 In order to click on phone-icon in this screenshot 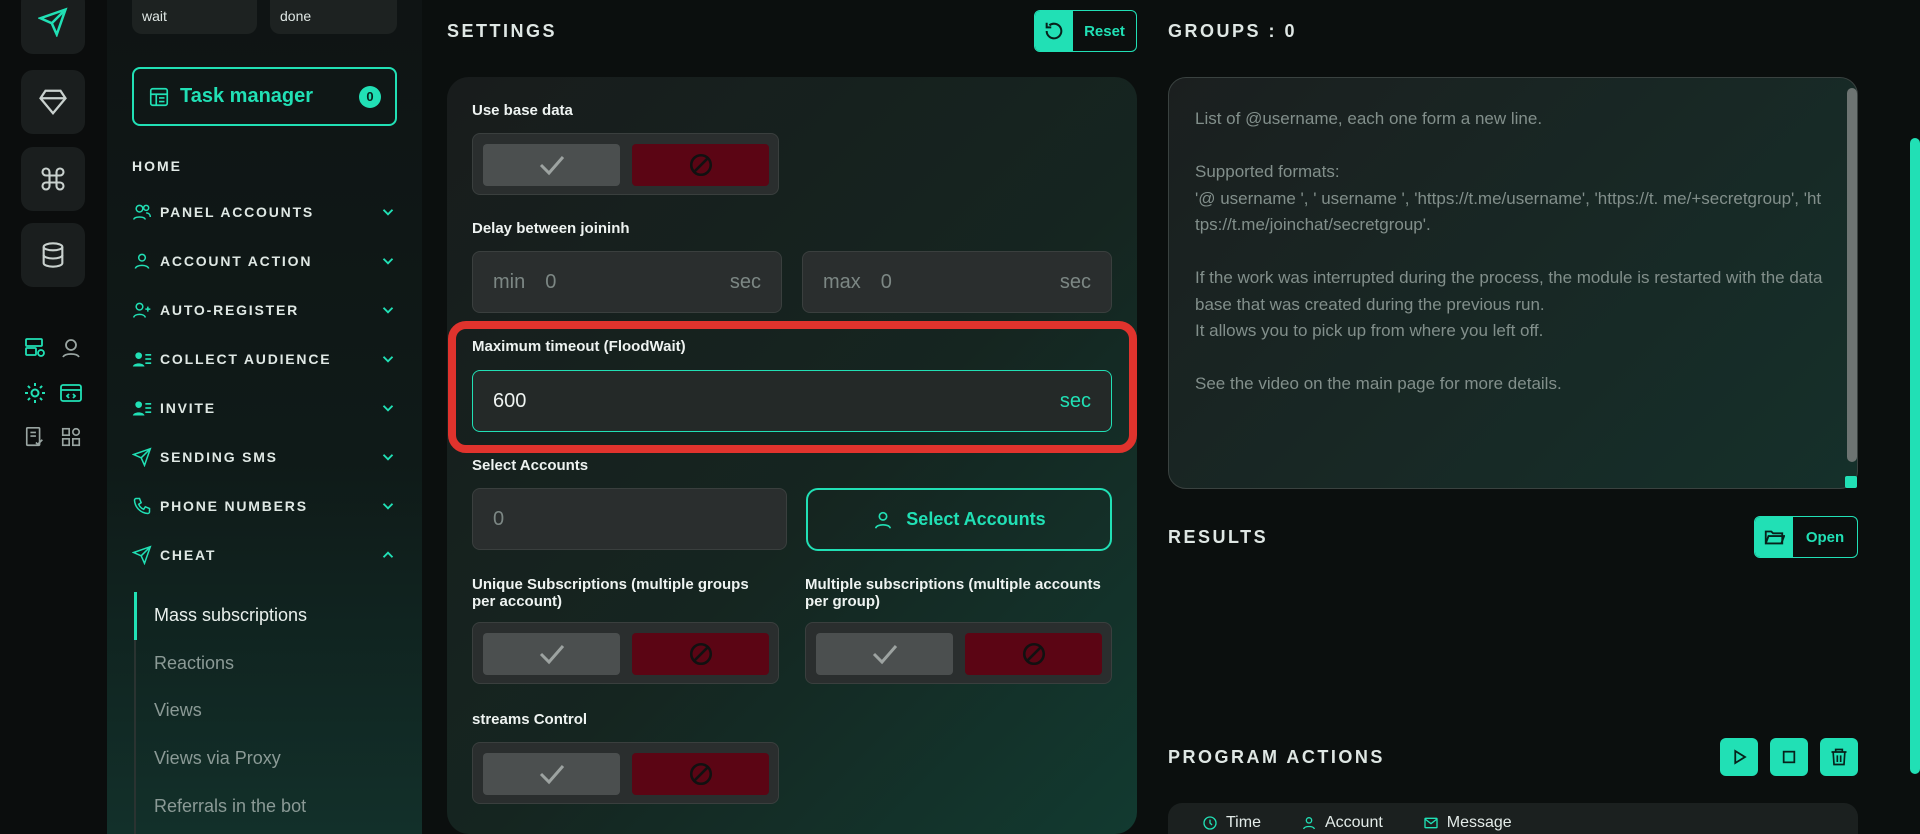, I will do `click(142, 506)`.